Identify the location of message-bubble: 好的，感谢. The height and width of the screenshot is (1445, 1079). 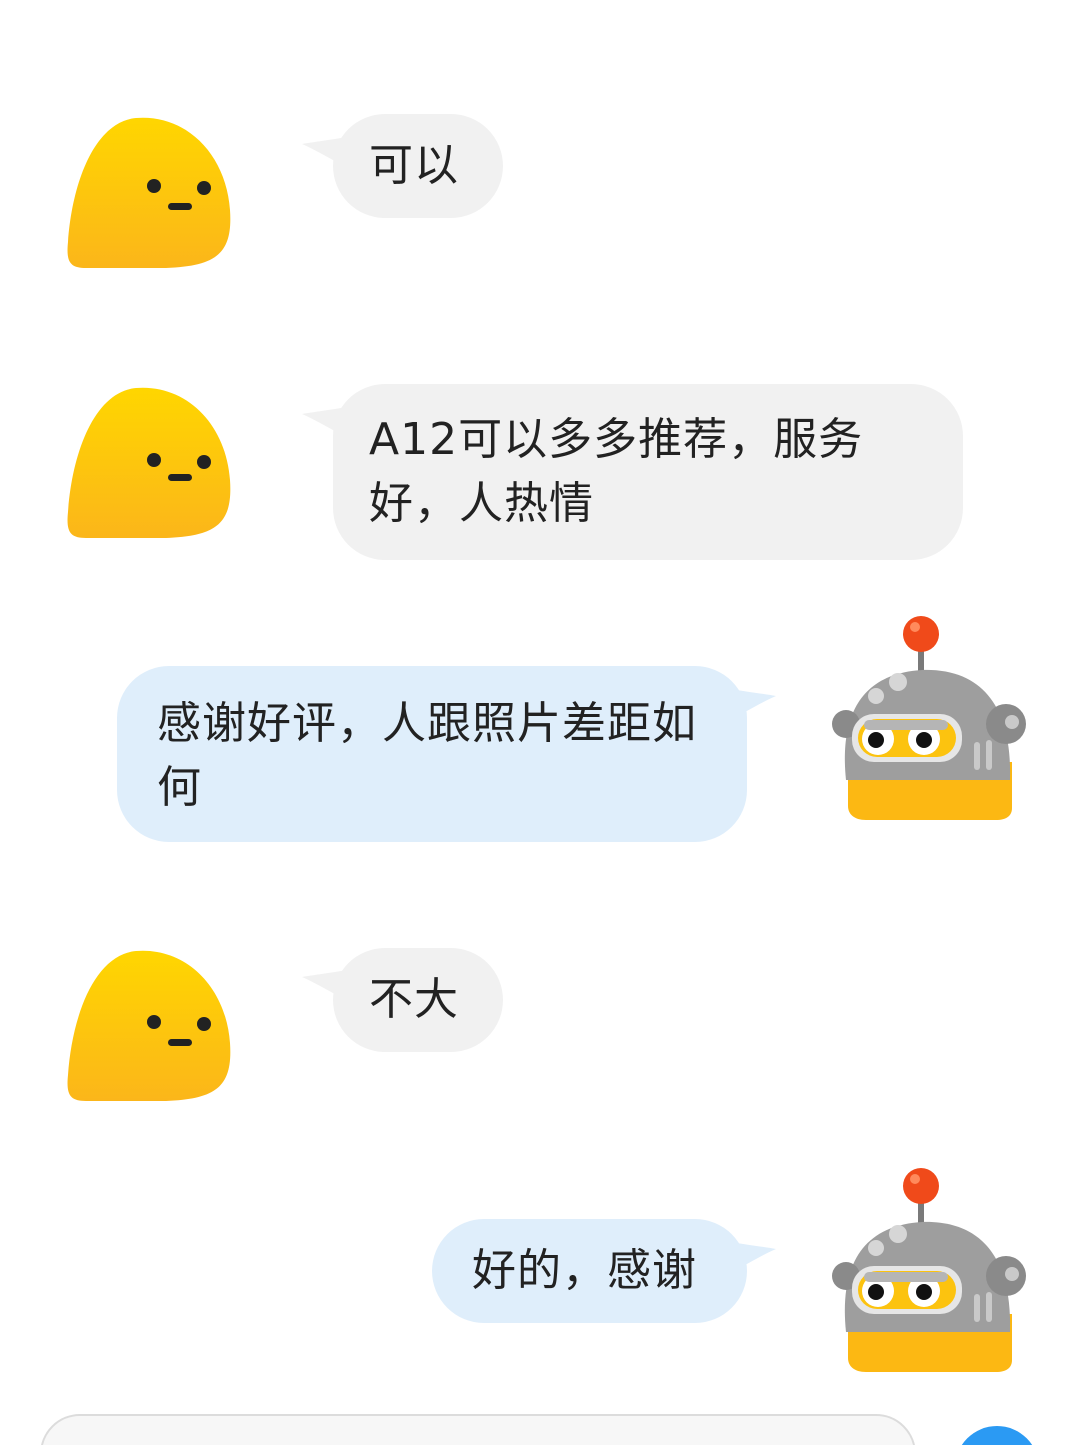
(589, 1271).